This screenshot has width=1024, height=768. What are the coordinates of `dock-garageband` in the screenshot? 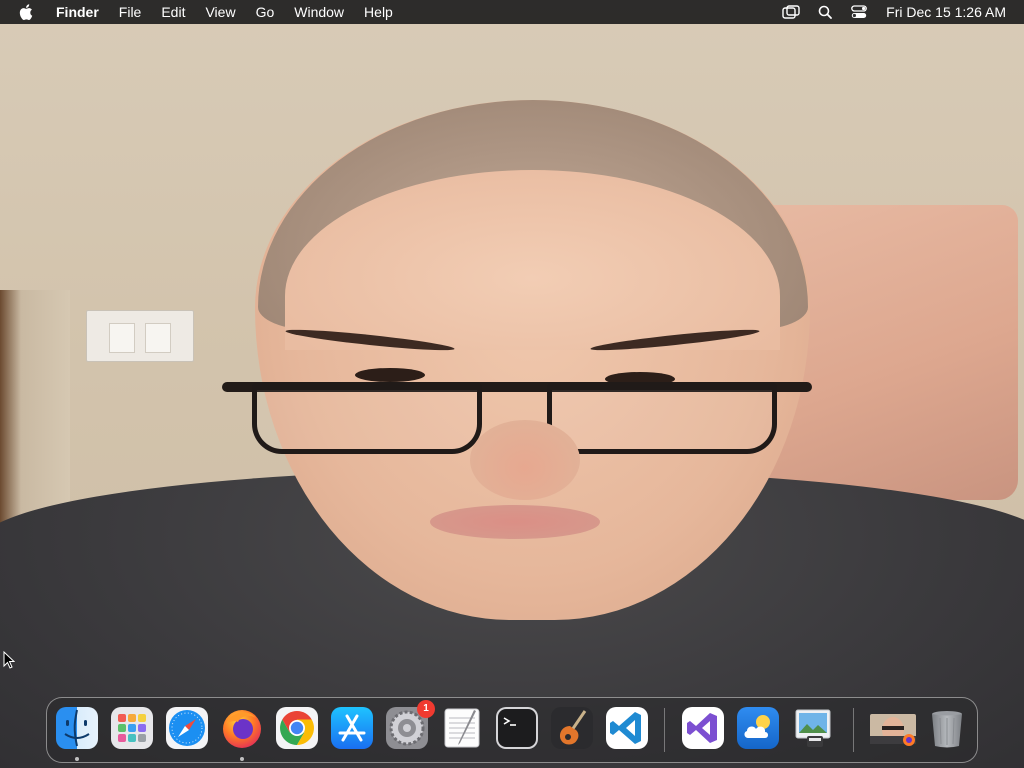 It's located at (572, 728).